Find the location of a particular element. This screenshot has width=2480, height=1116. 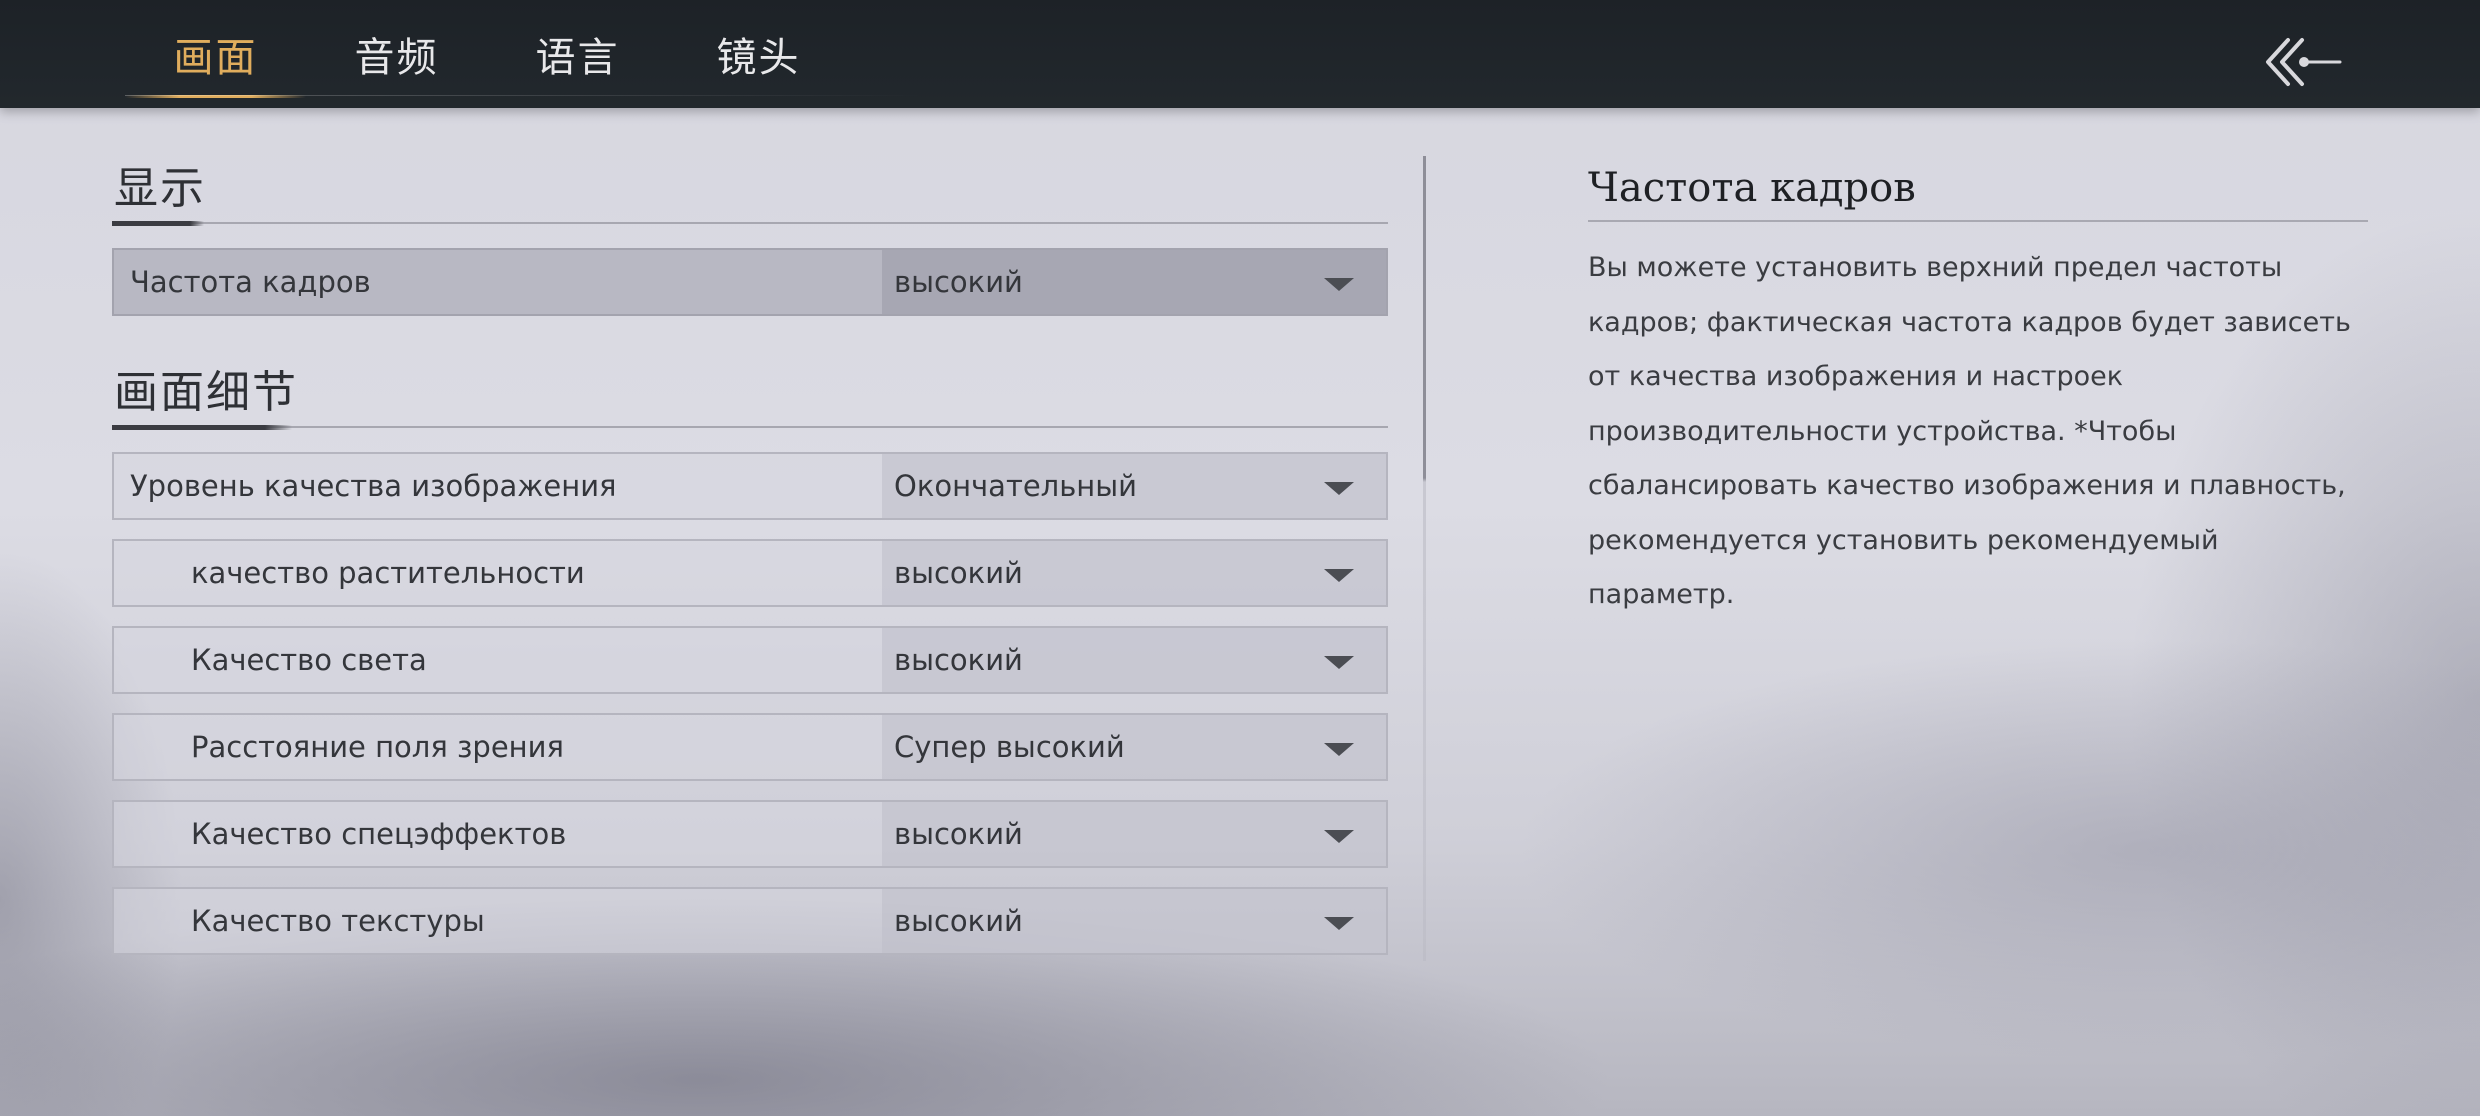

setting-label: Расстояние поля зрения is located at coordinates (377, 747).